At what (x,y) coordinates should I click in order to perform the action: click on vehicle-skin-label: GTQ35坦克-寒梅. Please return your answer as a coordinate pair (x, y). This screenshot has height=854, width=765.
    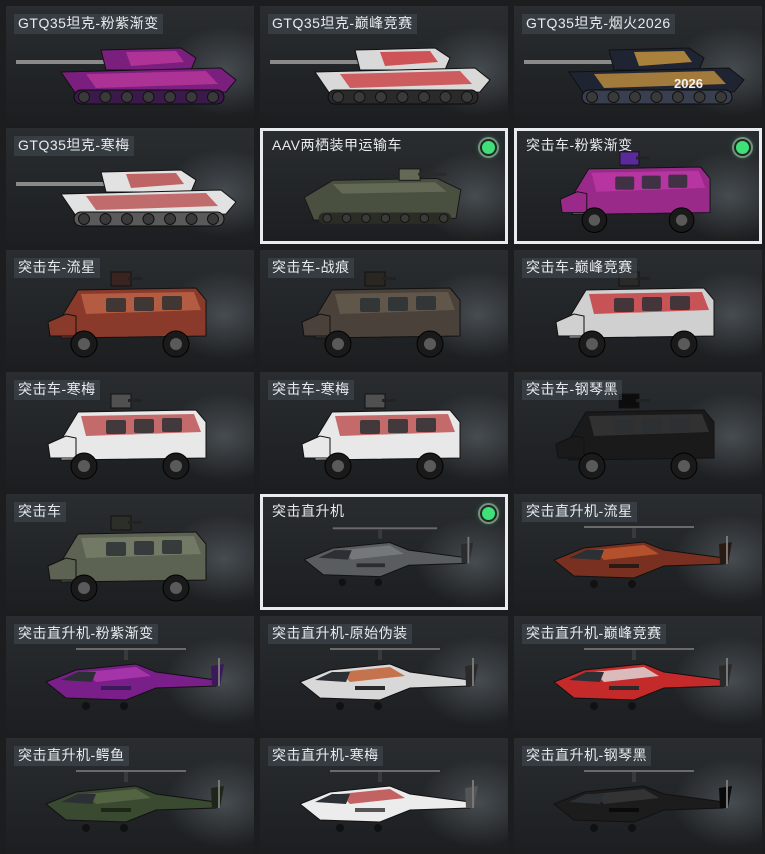
    Looking at the image, I should click on (74, 146).